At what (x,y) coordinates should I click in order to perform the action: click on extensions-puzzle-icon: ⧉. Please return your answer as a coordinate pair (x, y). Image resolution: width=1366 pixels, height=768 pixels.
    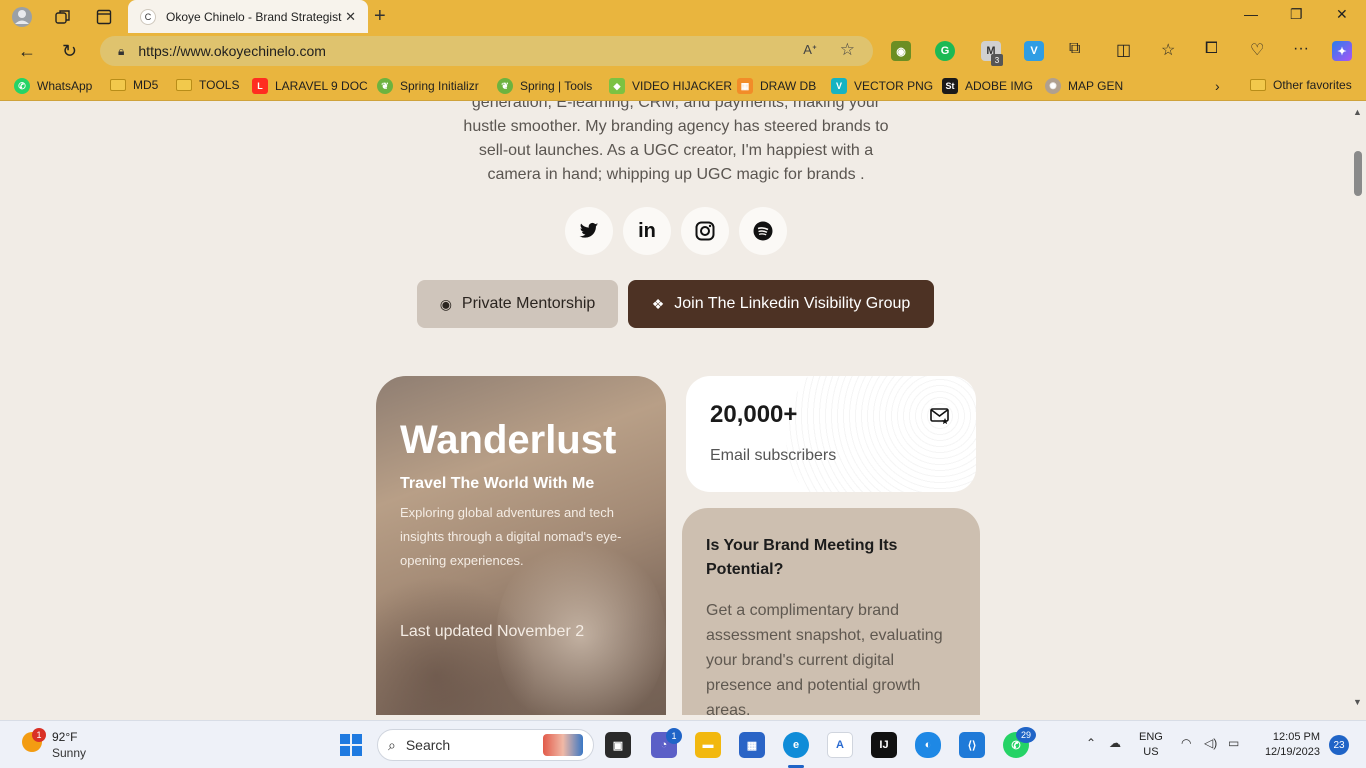
    Looking at the image, I should click on (1074, 49).